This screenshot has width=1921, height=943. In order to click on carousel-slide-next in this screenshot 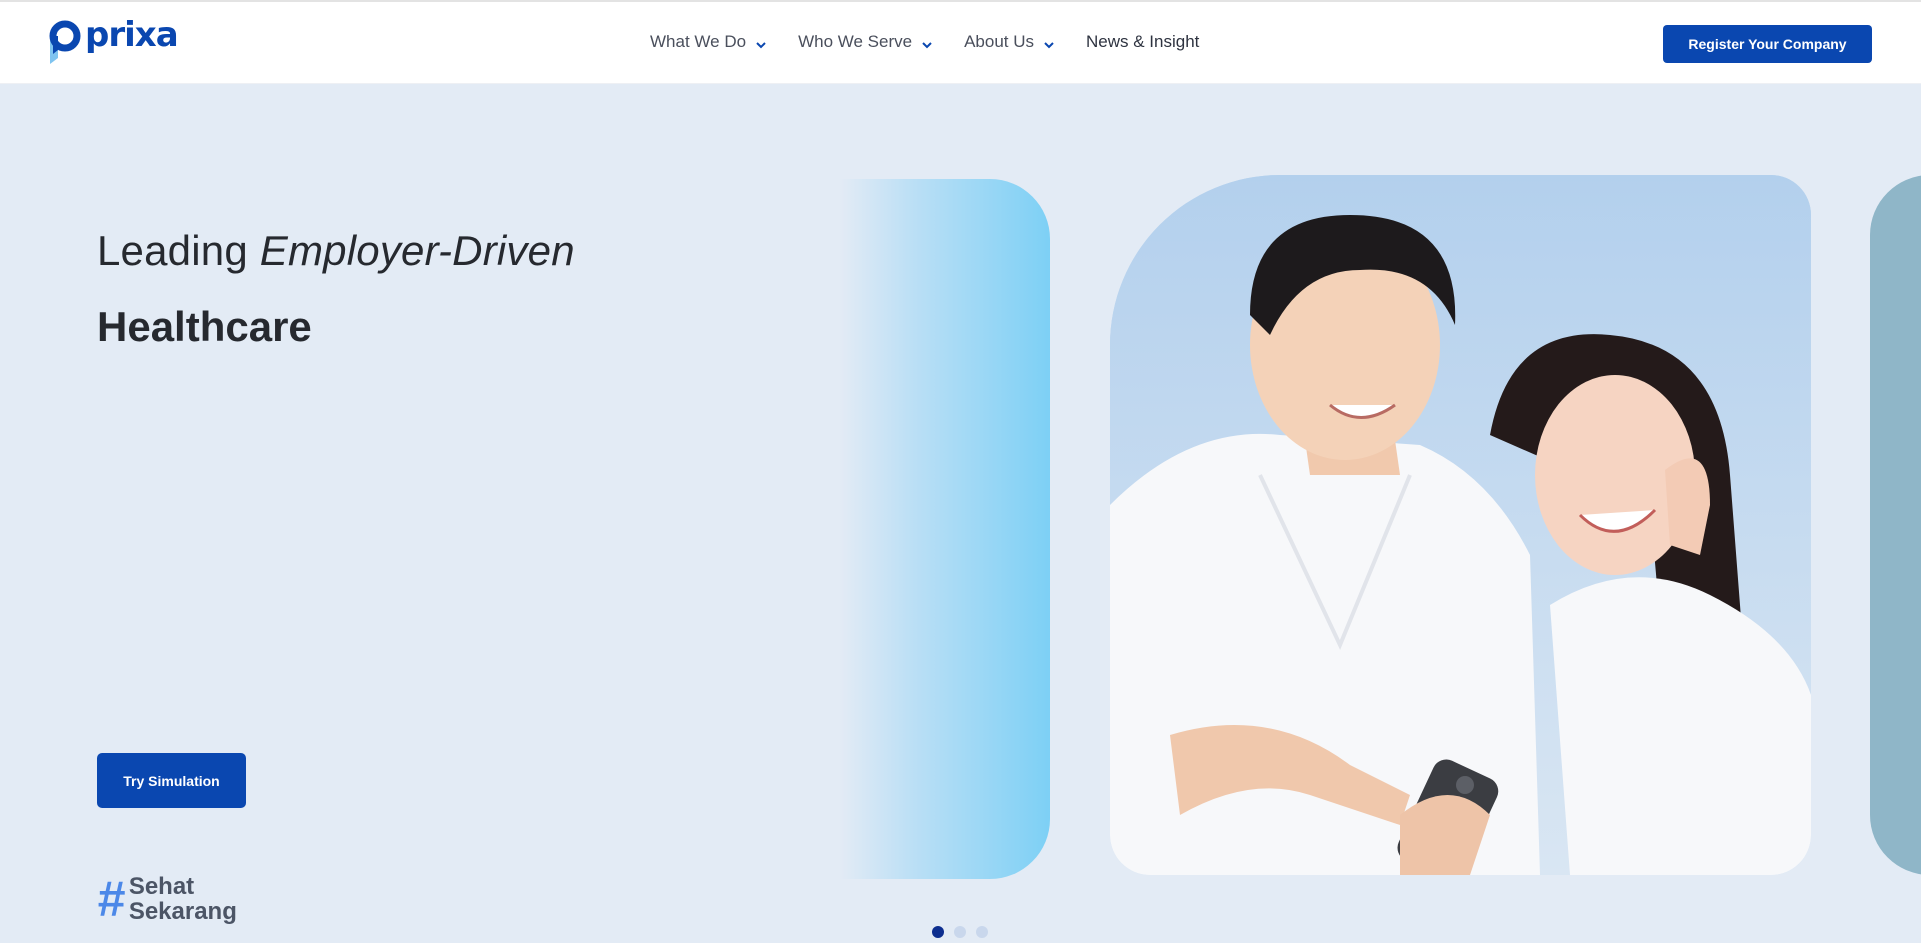, I will do `click(1895, 525)`.